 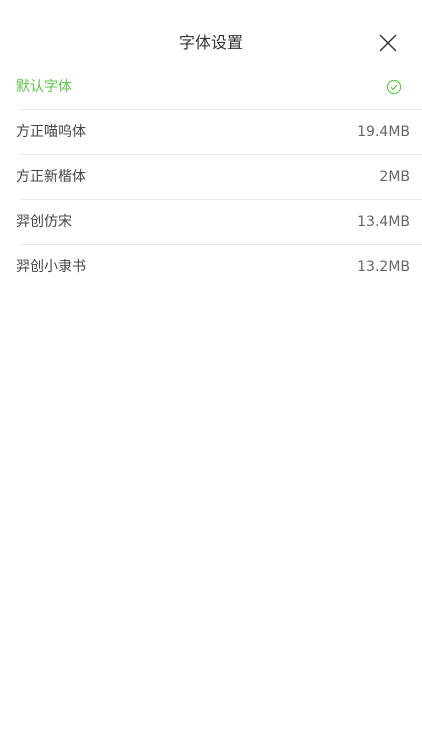 I want to click on font-item-fangzheng-miaowu: 方正喵呜体 19.4MB, so click(x=219, y=132).